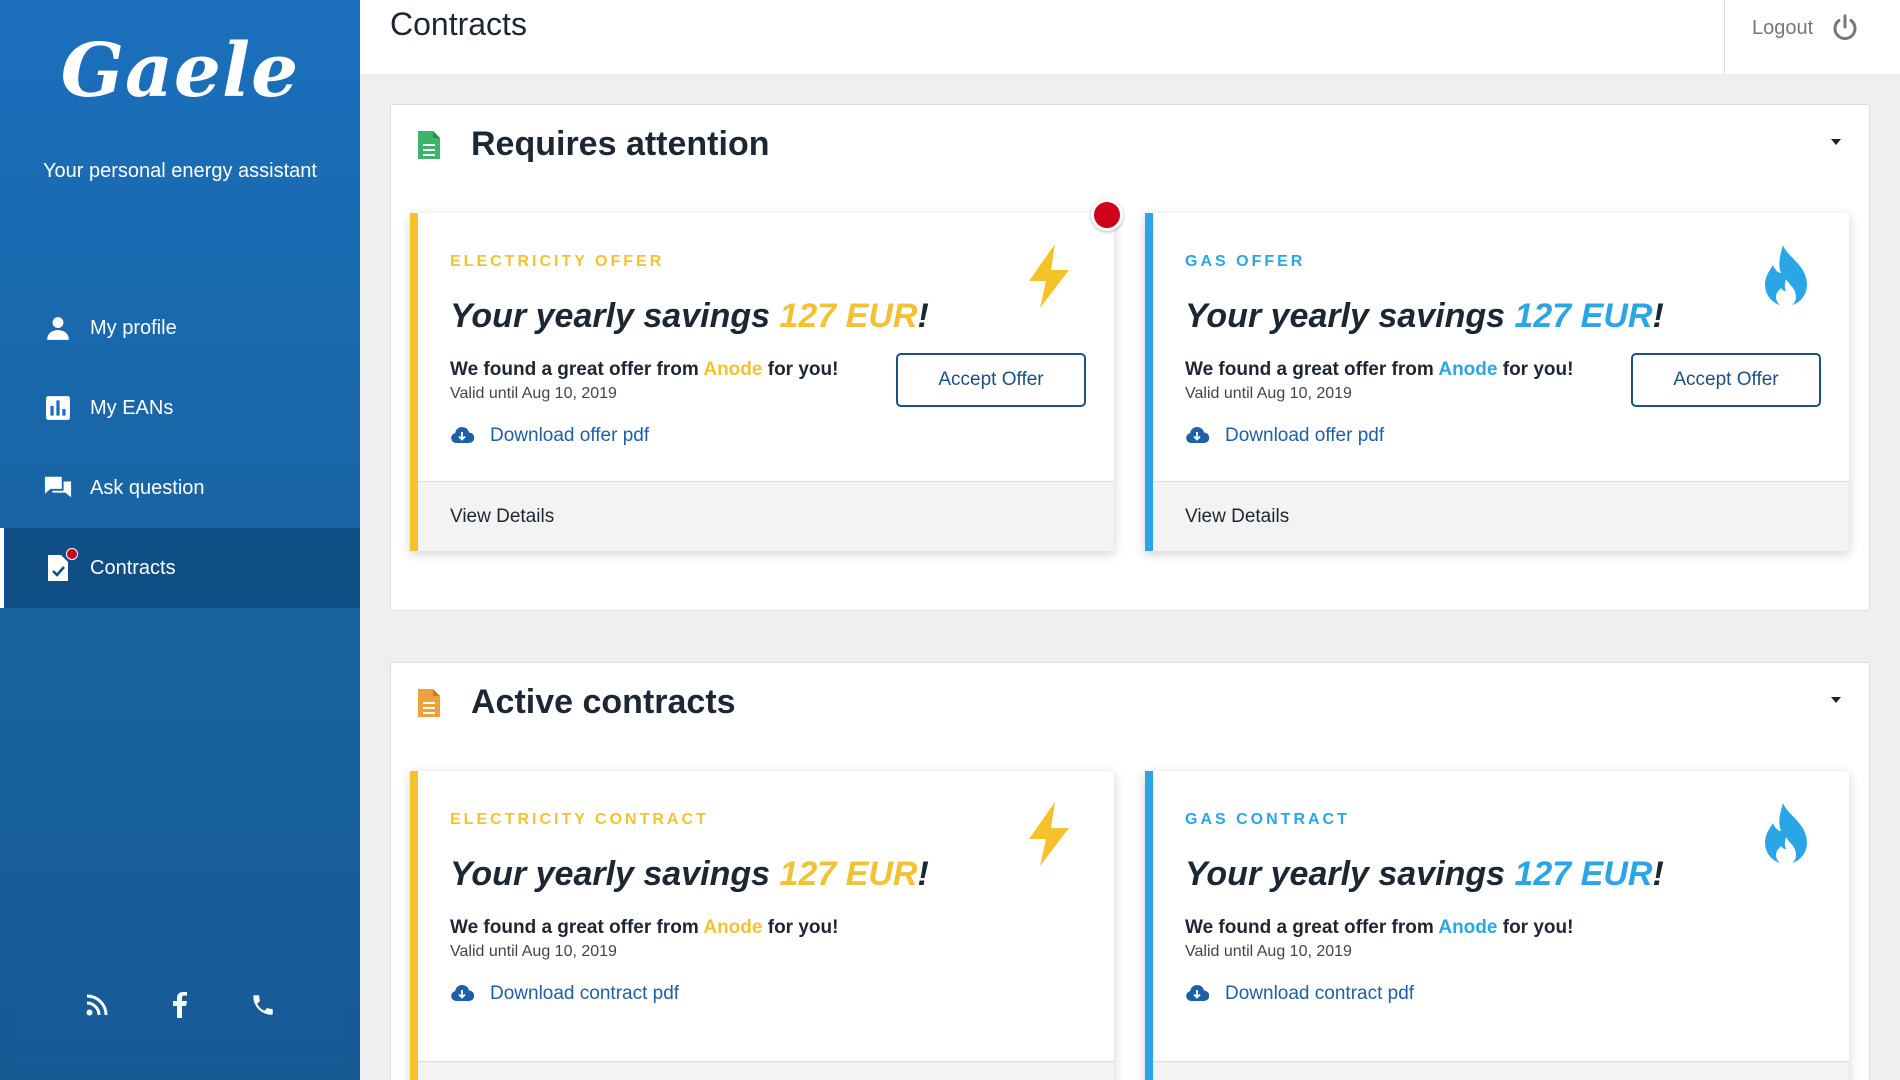 The height and width of the screenshot is (1080, 1900). I want to click on chart-icon, so click(58, 408).